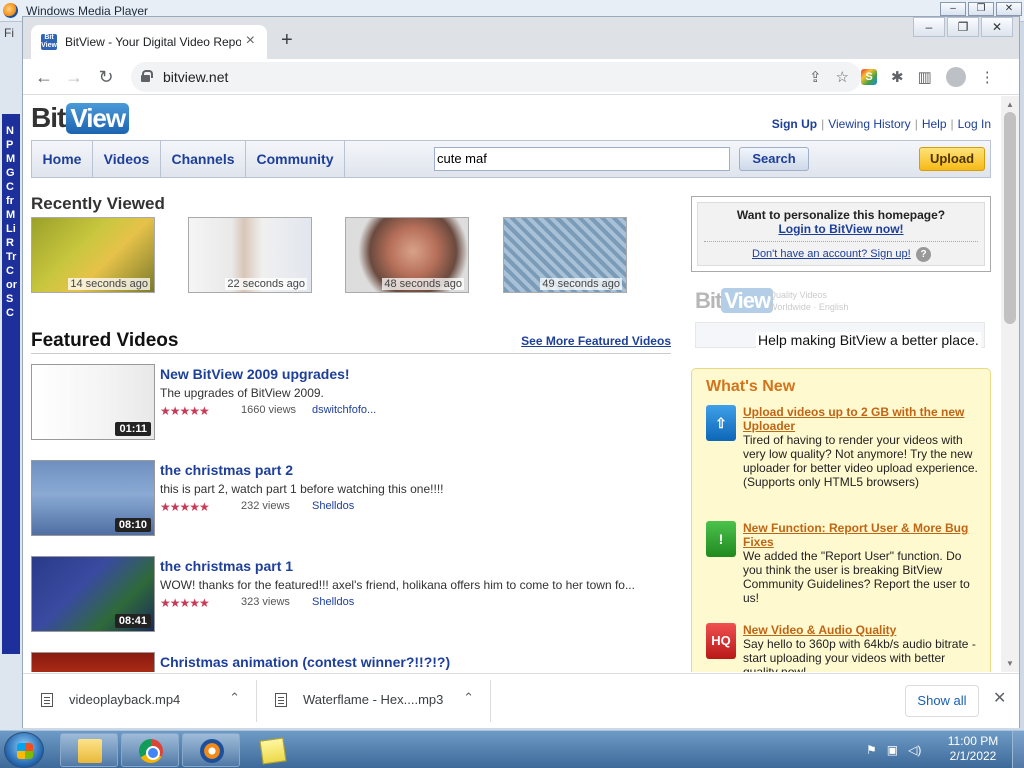  Describe the element at coordinates (934, 124) in the screenshot. I see `help-link: Help` at that location.